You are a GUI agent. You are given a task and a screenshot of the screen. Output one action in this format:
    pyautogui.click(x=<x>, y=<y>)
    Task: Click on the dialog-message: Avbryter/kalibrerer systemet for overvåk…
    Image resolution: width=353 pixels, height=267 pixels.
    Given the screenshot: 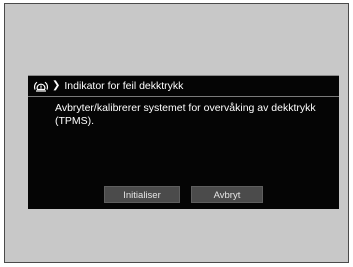 What is the action you would take?
    pyautogui.click(x=185, y=114)
    